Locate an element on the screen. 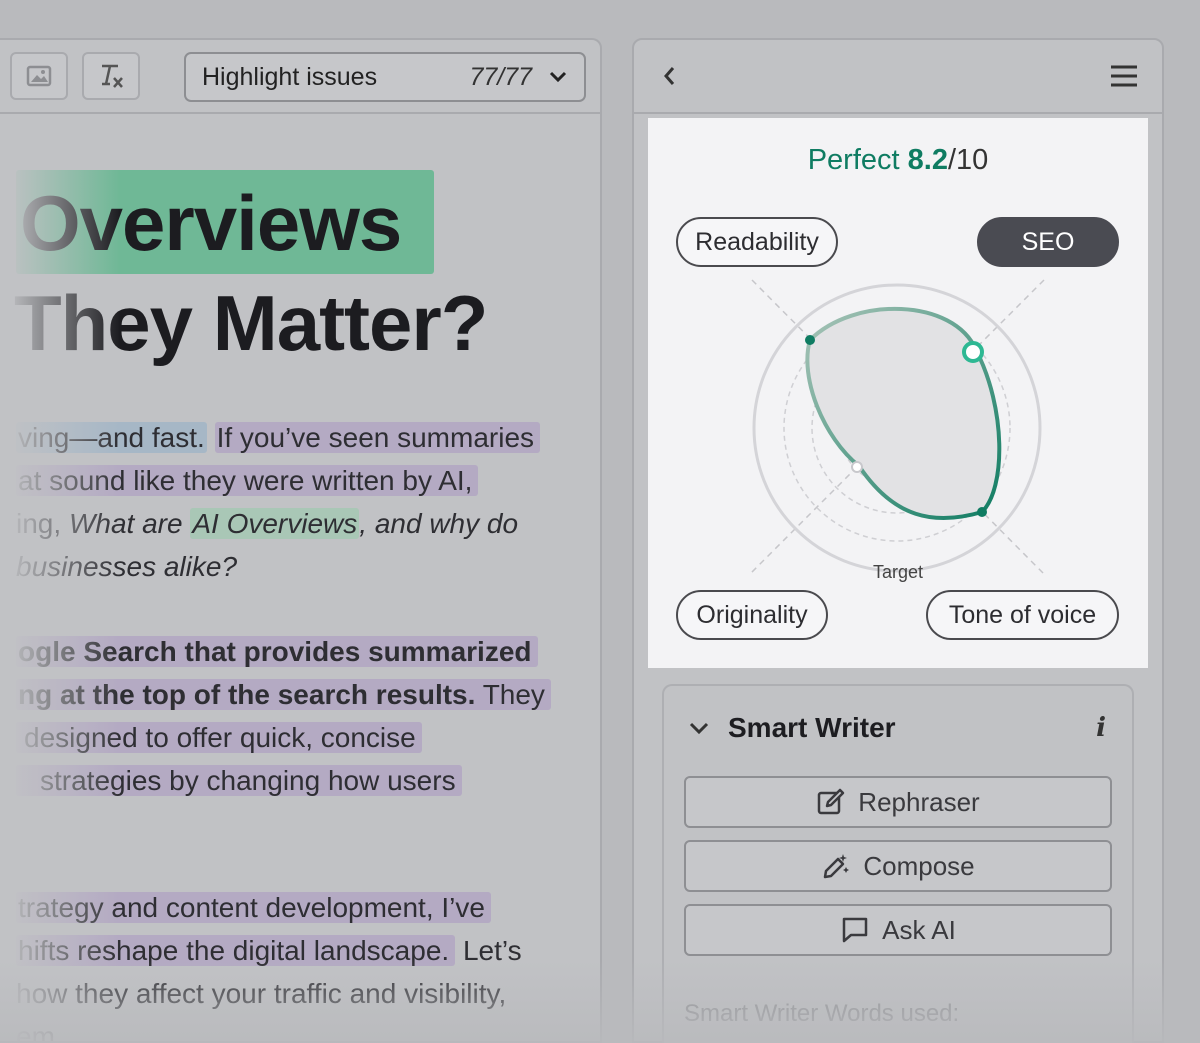  compose-button: Compose is located at coordinates (898, 866).